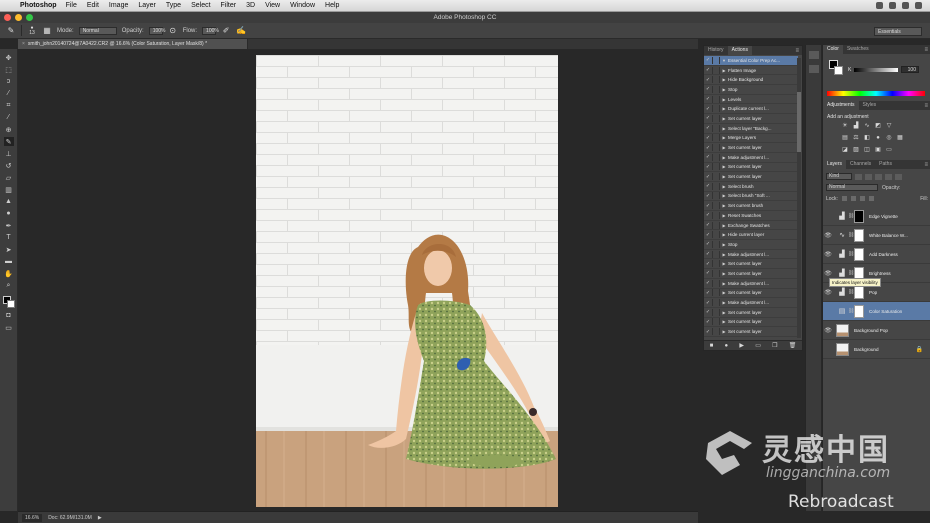 This screenshot has height=523, width=930. Describe the element at coordinates (9, 189) in the screenshot. I see `gradient-tool-icon: ▥` at that location.